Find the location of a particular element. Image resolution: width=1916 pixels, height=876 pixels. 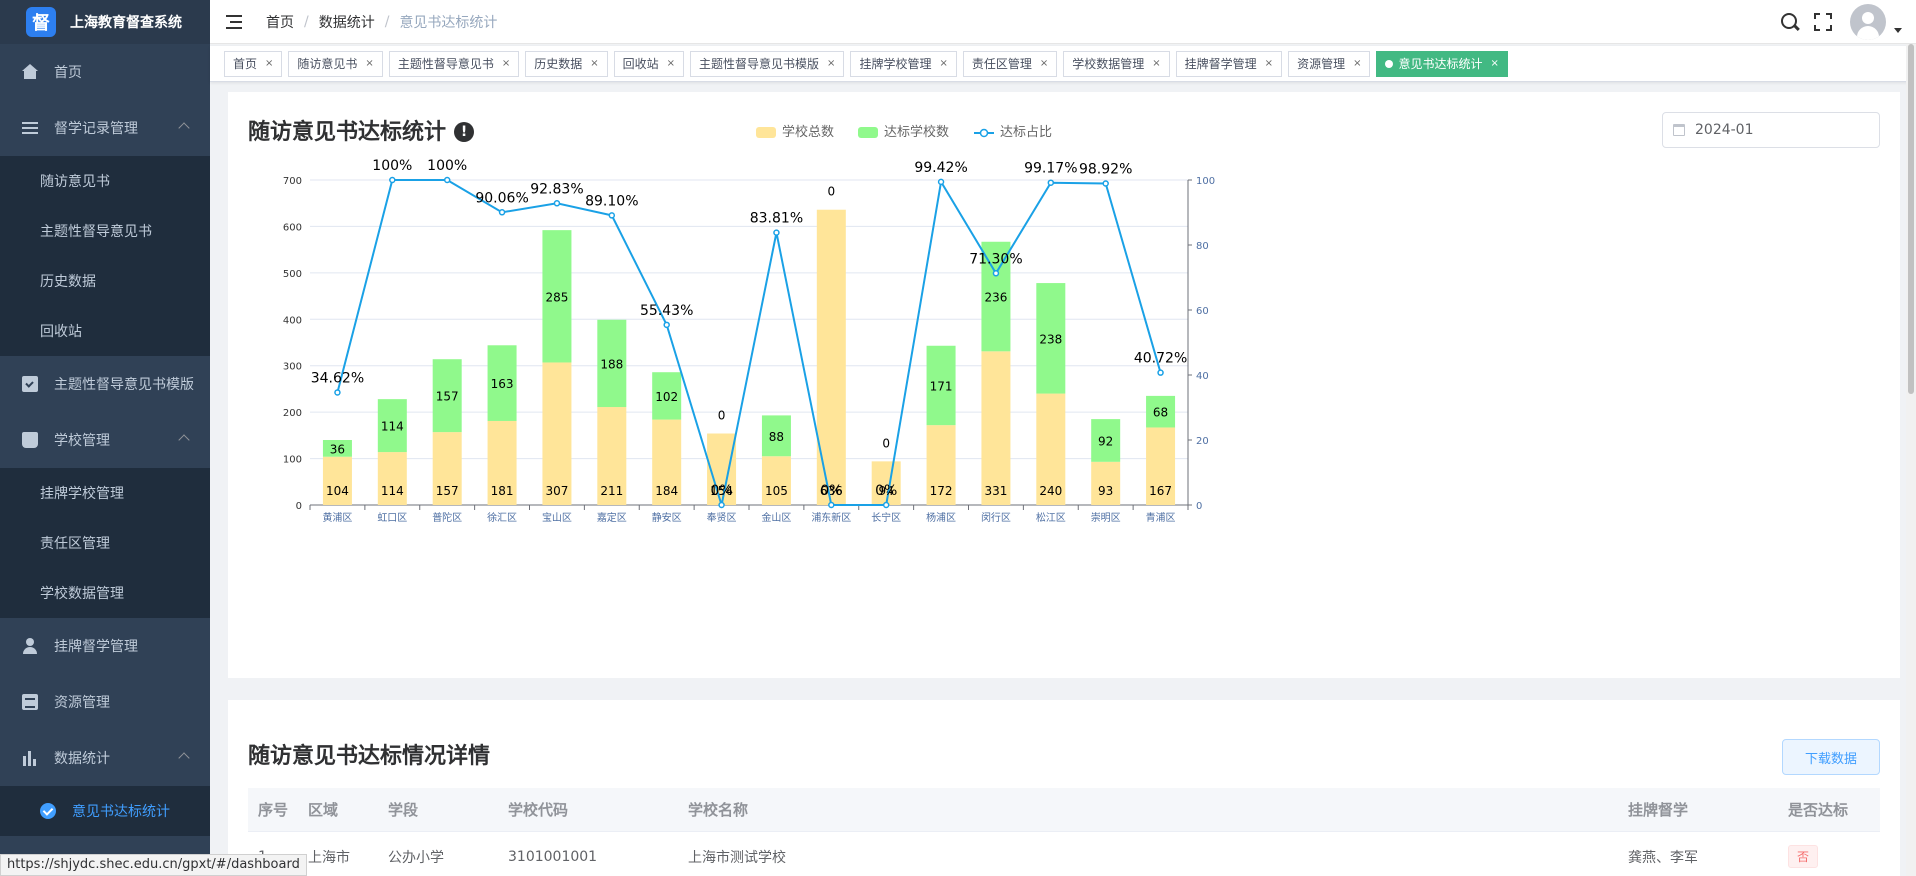

sidebar-item-template: 主题性督导意见书模版 is located at coordinates (105, 384).